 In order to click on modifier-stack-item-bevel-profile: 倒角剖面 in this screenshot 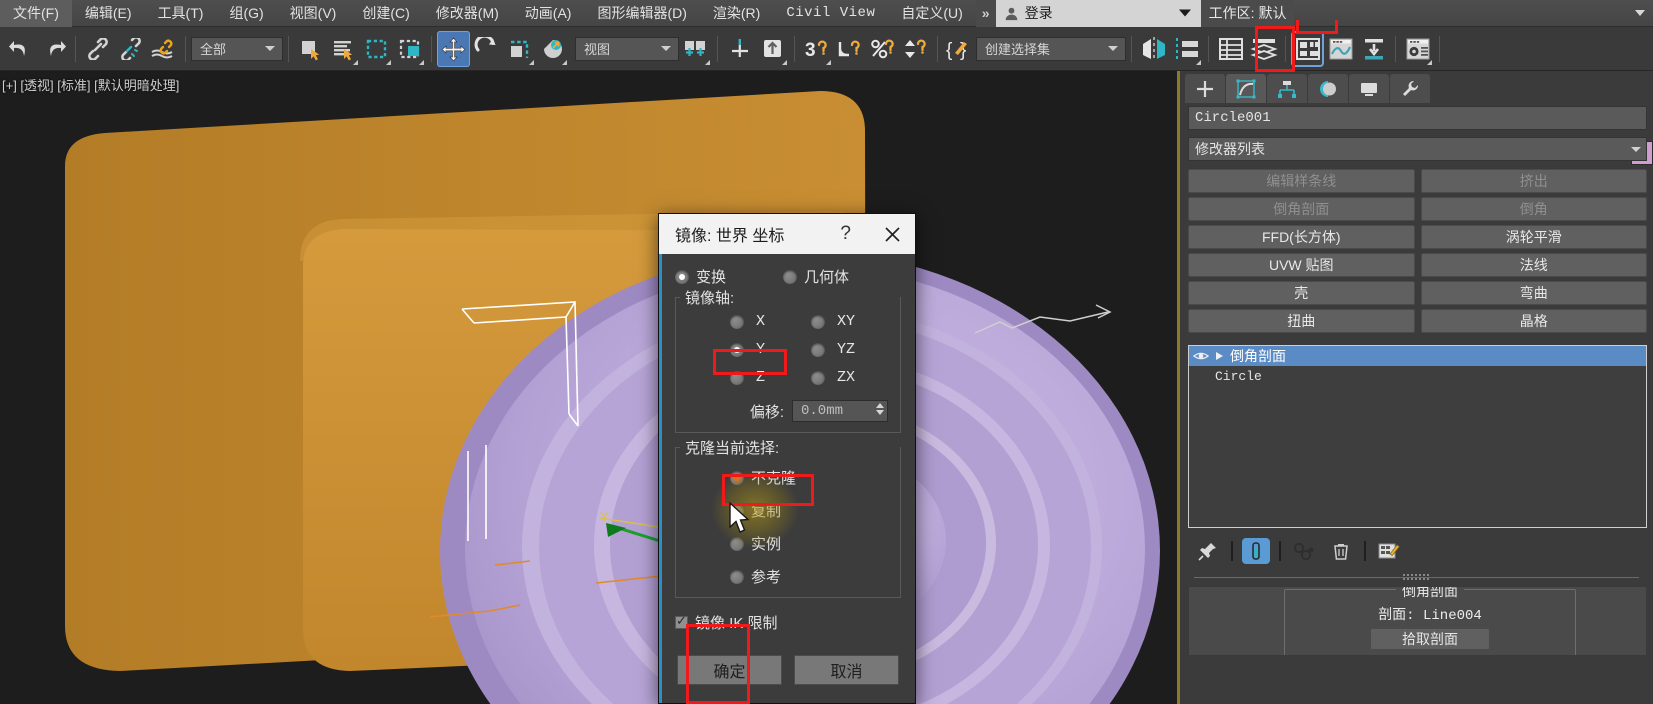, I will do `click(1417, 356)`.